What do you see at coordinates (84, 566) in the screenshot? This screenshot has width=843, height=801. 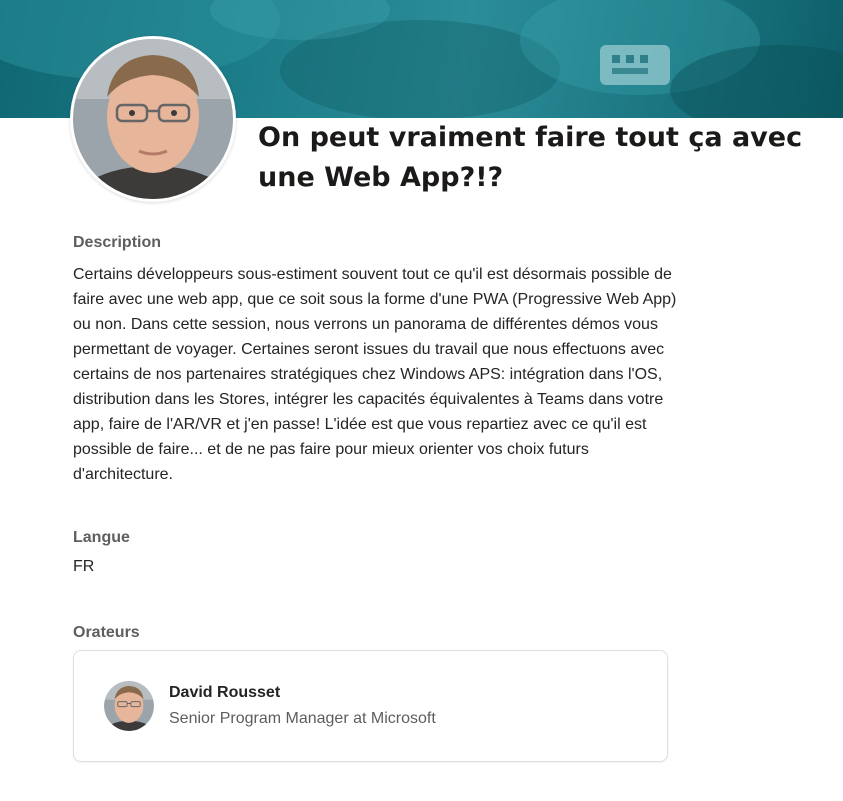 I see `language-value: FR` at bounding box center [84, 566].